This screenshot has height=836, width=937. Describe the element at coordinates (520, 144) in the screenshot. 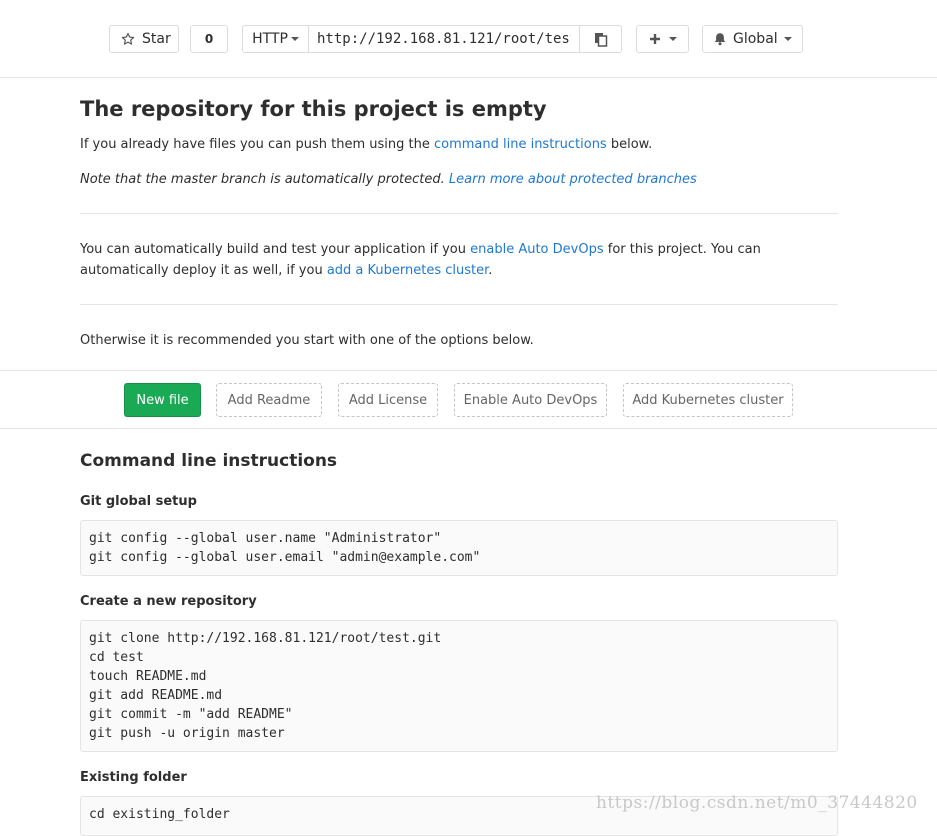

I see `command-line-link: command line instructions` at that location.